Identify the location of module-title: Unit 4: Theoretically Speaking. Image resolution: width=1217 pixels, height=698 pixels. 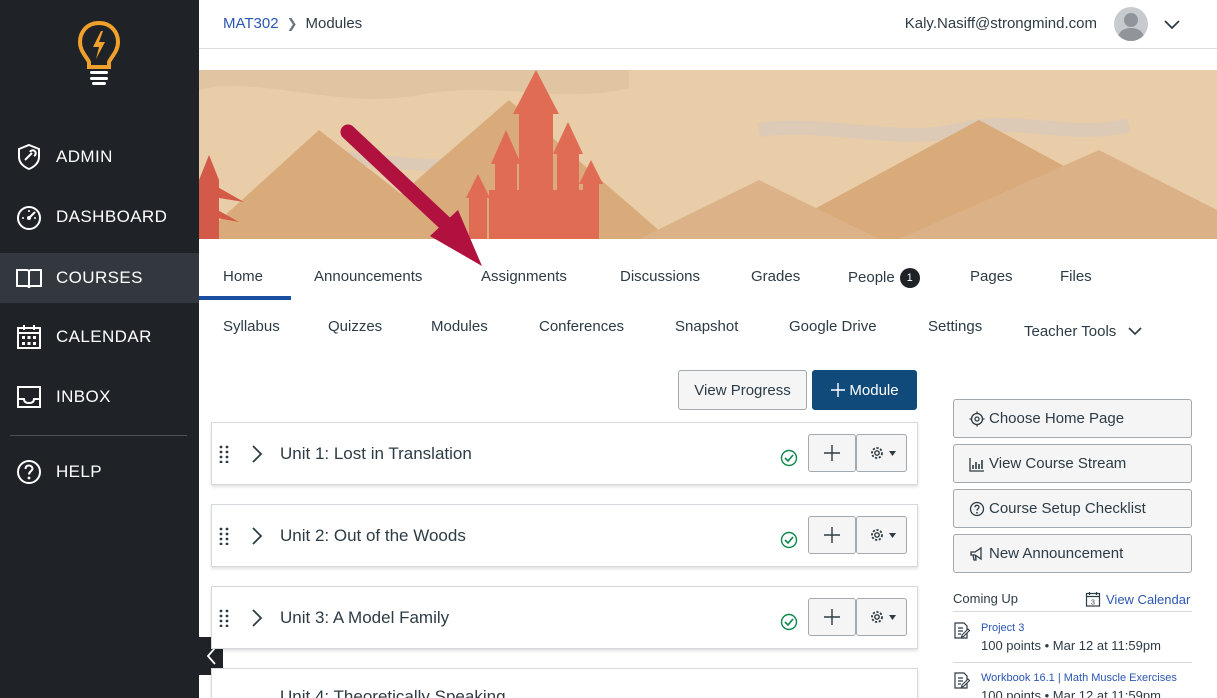
(393, 692).